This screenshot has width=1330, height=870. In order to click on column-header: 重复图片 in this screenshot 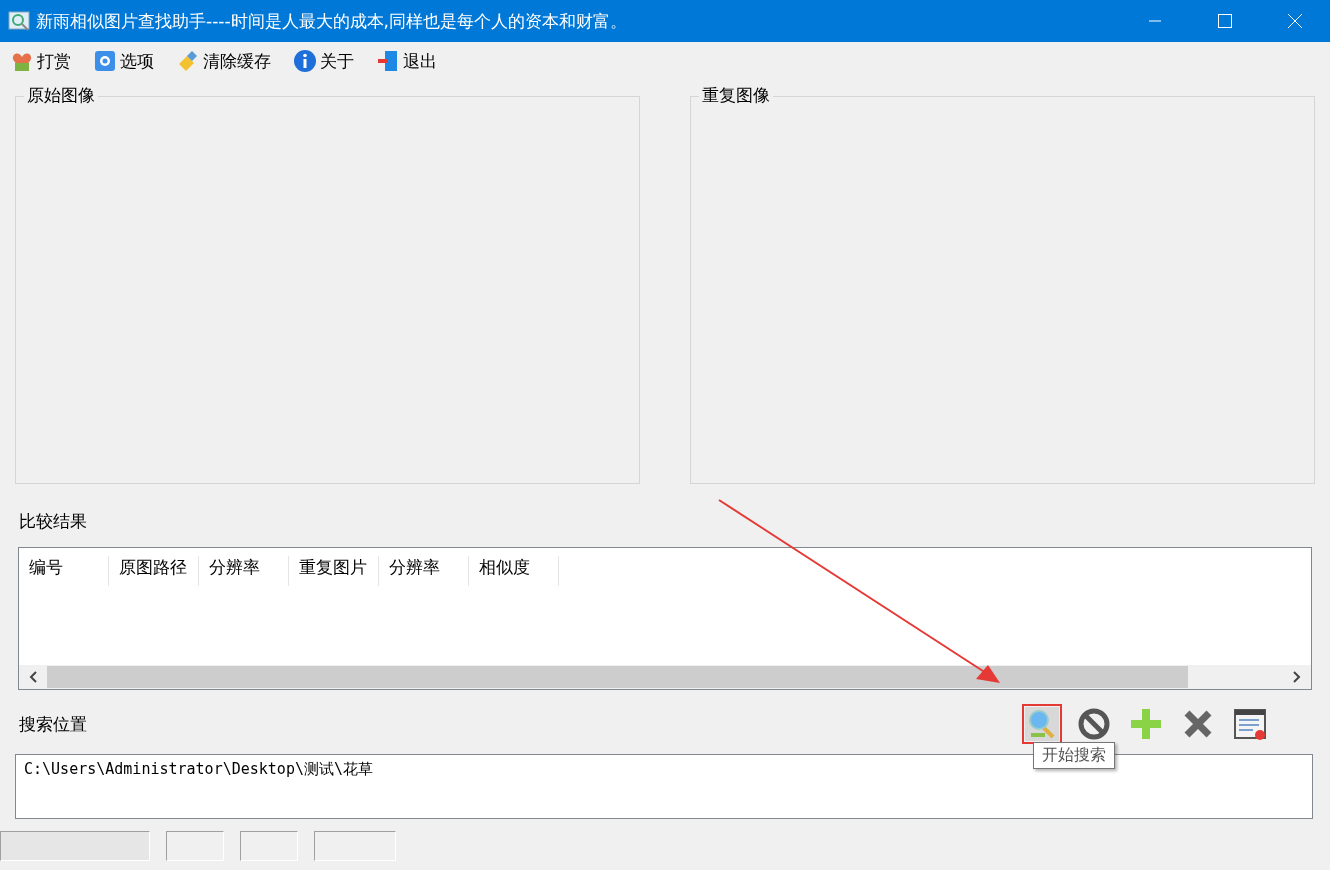, I will do `click(334, 571)`.